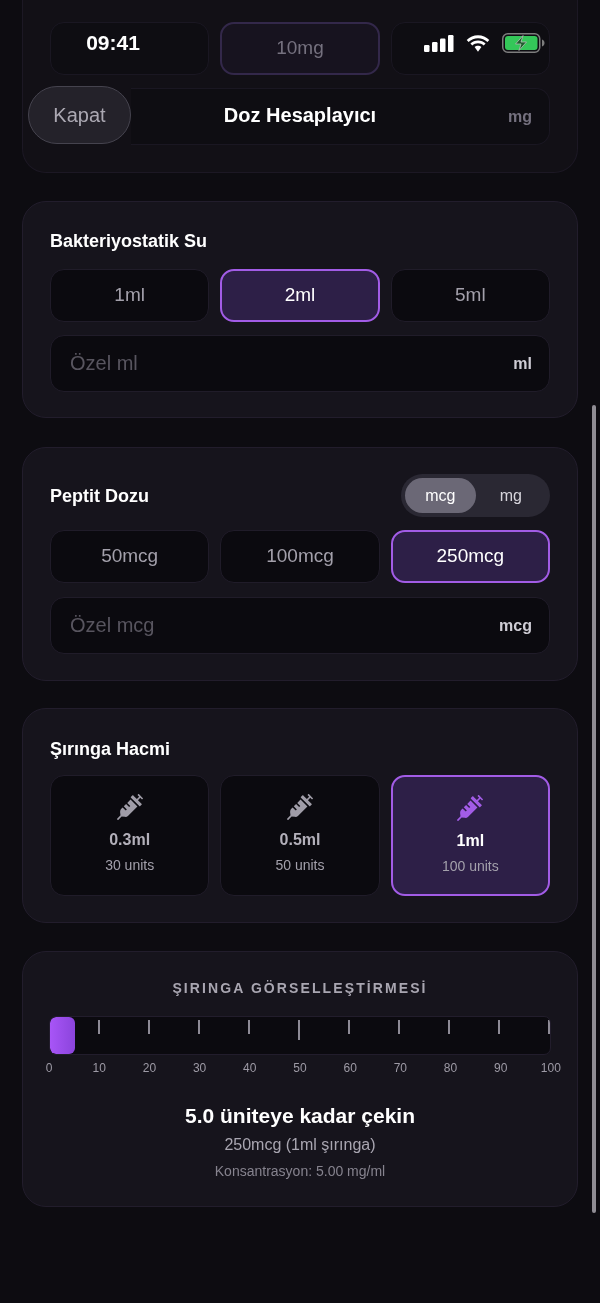 This screenshot has height=1303, width=600. Describe the element at coordinates (550, 1068) in the screenshot. I see `scale-label: 100` at that location.